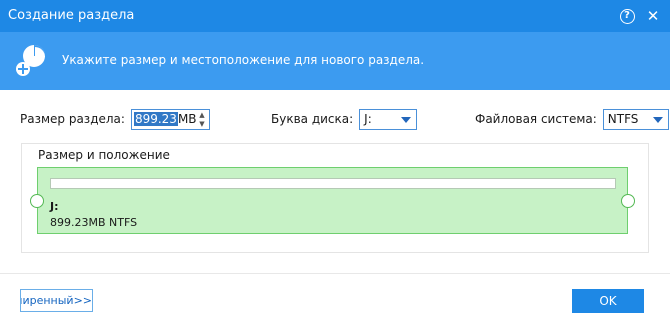 This screenshot has height=325, width=670. I want to click on partition-info: 899.23MB NTFS, so click(94, 222).